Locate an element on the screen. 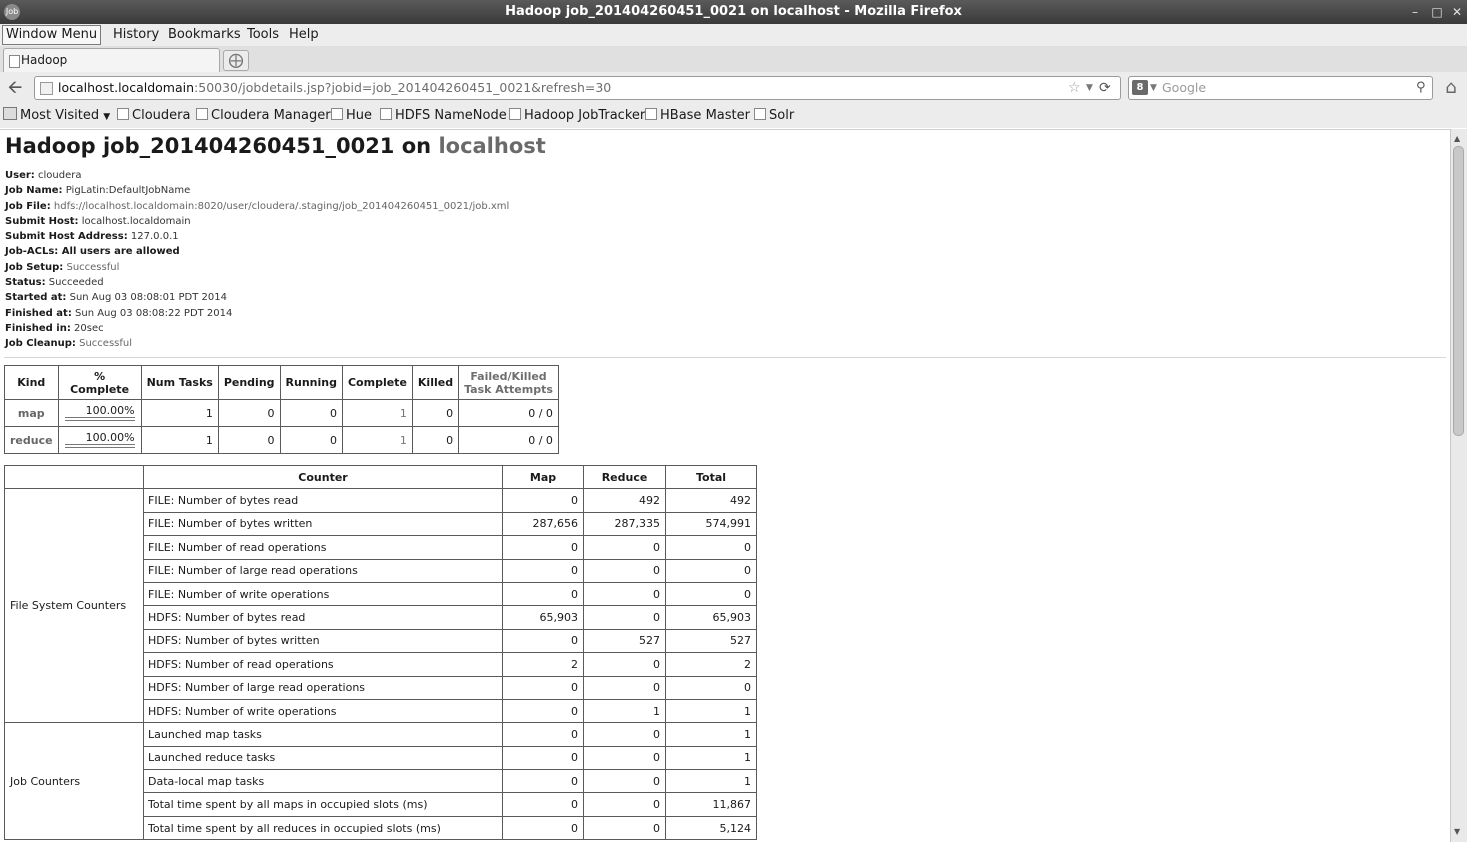  bookmark-star-icon: ☆ is located at coordinates (1074, 88).